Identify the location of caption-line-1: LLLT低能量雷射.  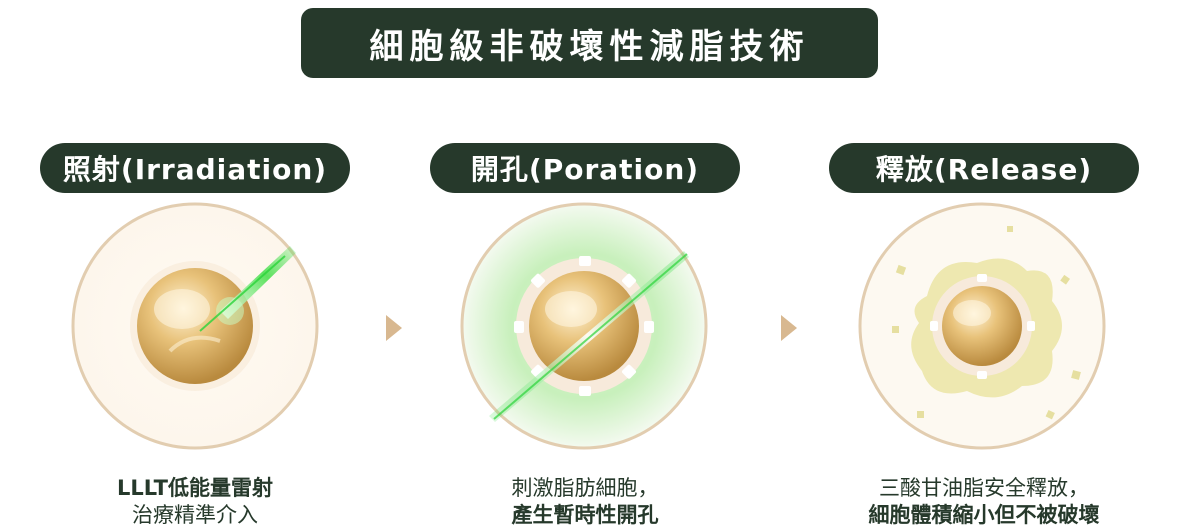
(195, 488).